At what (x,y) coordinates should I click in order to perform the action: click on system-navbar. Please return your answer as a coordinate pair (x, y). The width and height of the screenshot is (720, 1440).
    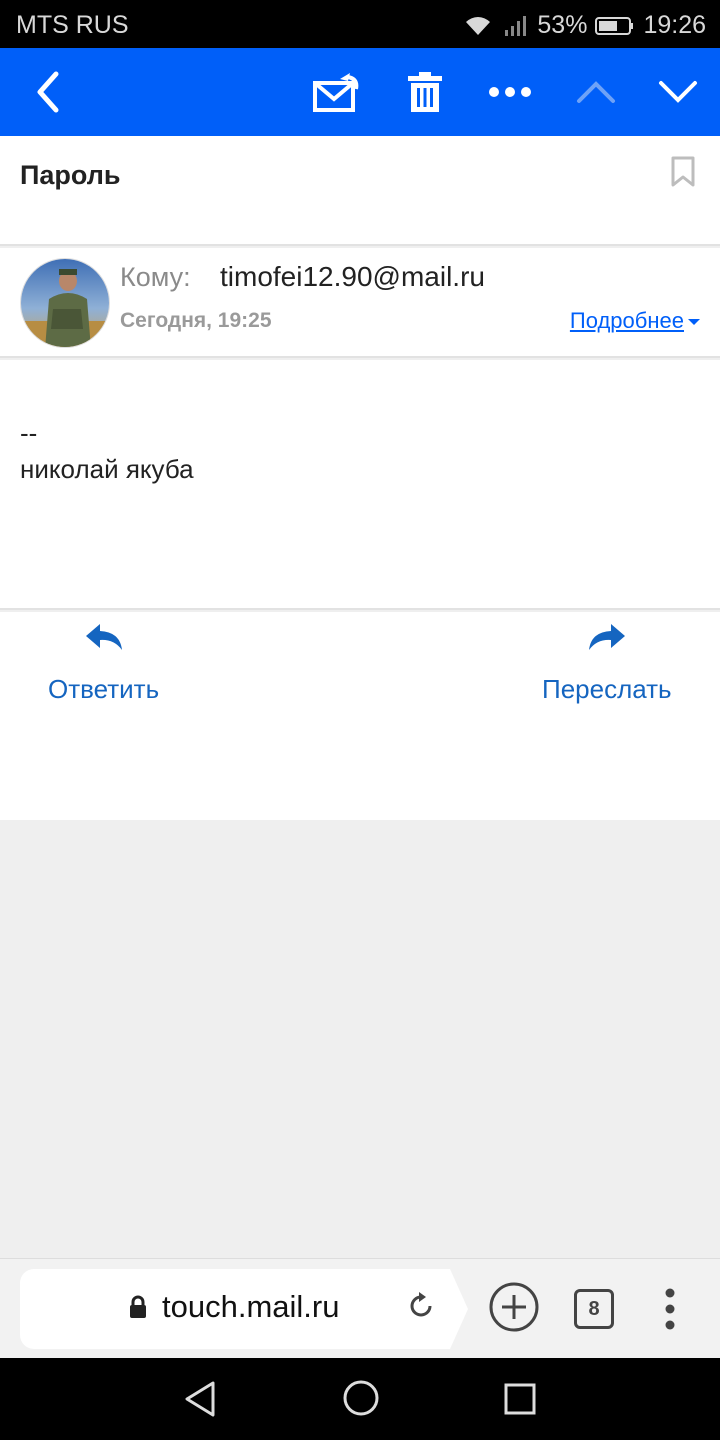
    Looking at the image, I should click on (360, 1399).